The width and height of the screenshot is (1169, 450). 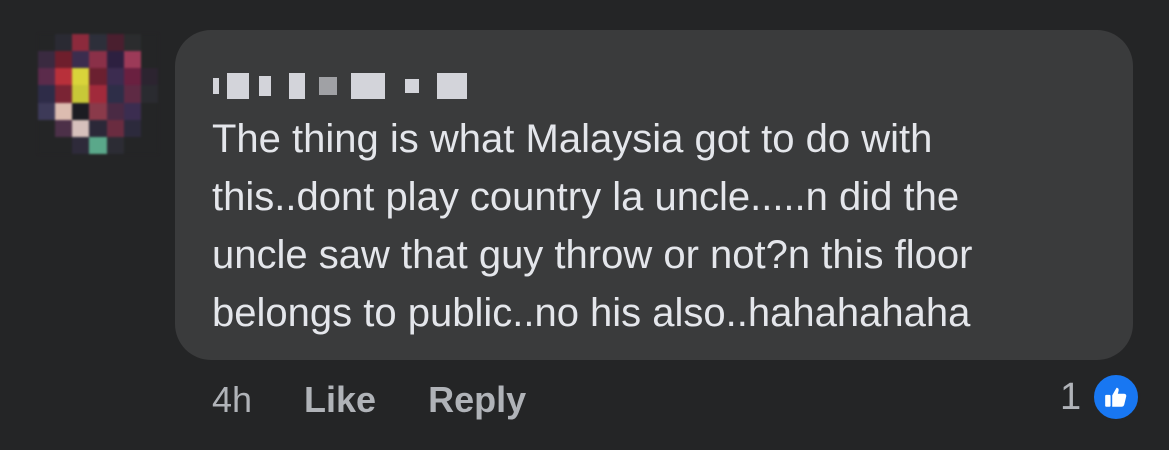 I want to click on like-button: Like, so click(x=340, y=400).